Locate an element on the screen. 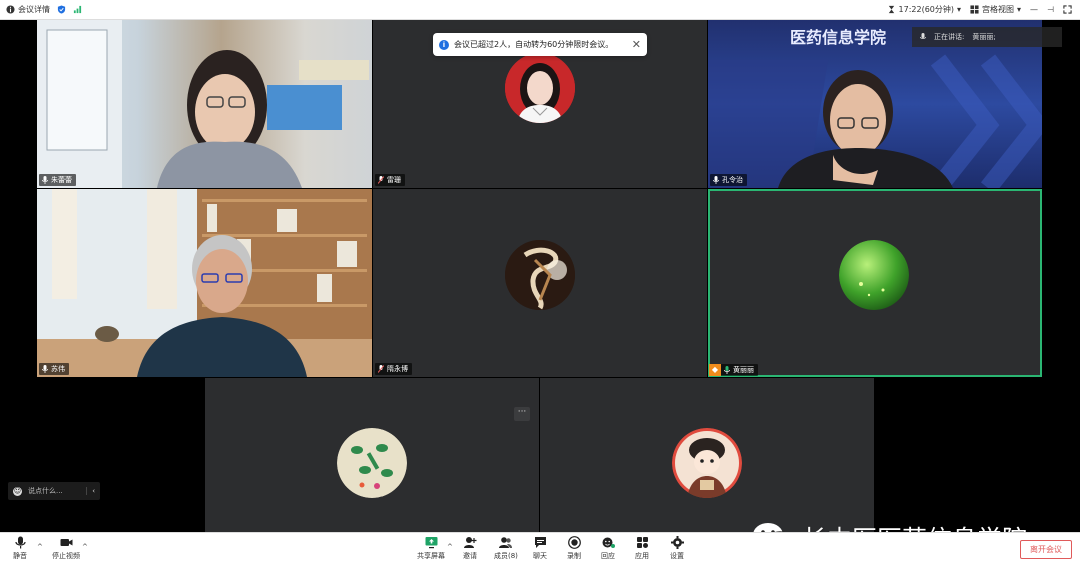 This screenshot has height=565, width=1080. participant-name: 隋永博 is located at coordinates (397, 369).